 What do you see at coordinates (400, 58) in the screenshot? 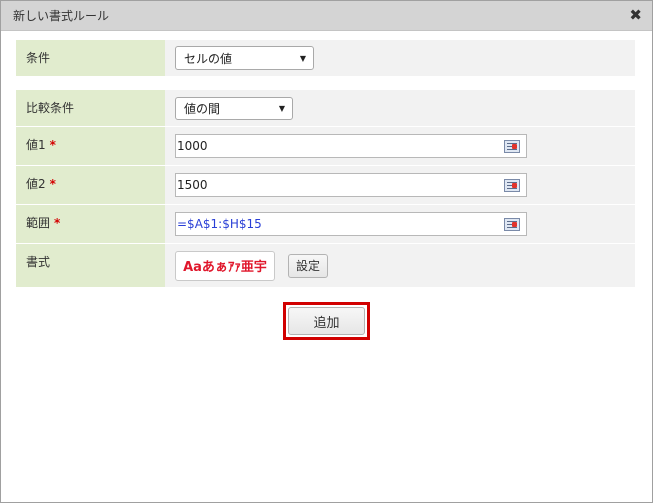
I see `condition-field: セルの値 ▼` at bounding box center [400, 58].